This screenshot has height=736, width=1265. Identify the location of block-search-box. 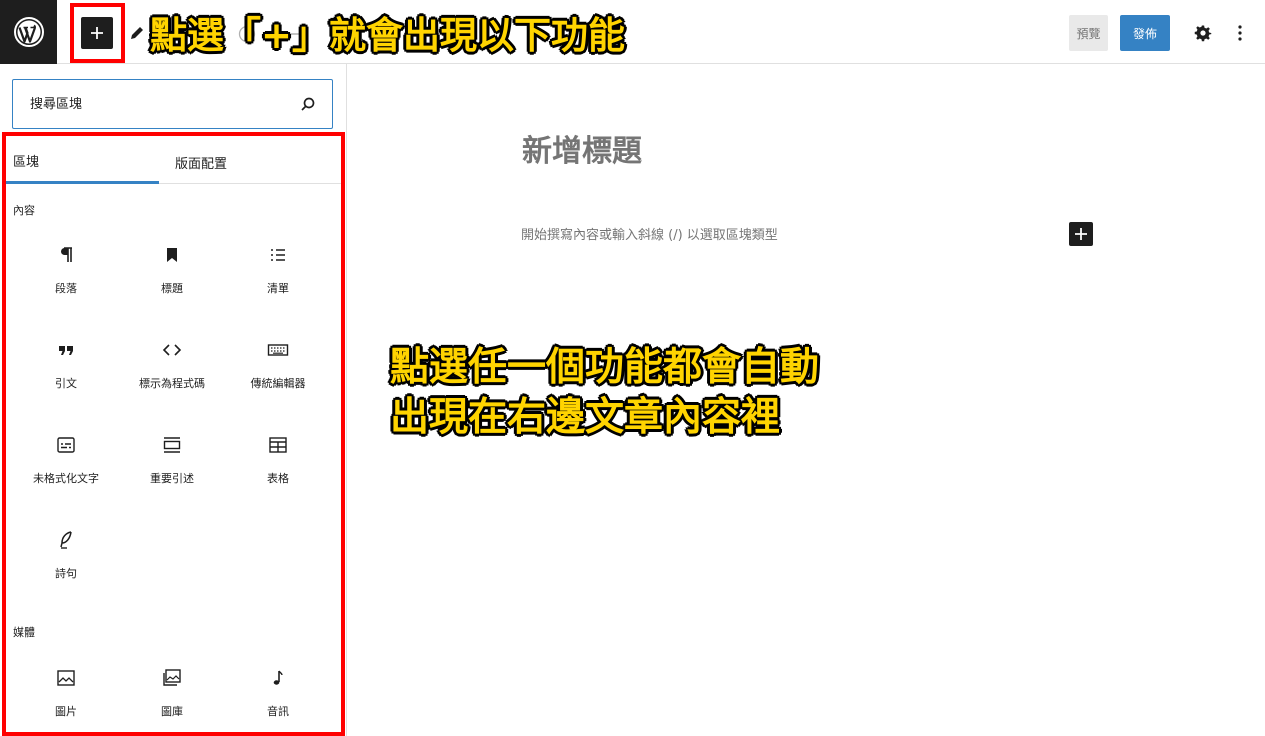
(172, 104).